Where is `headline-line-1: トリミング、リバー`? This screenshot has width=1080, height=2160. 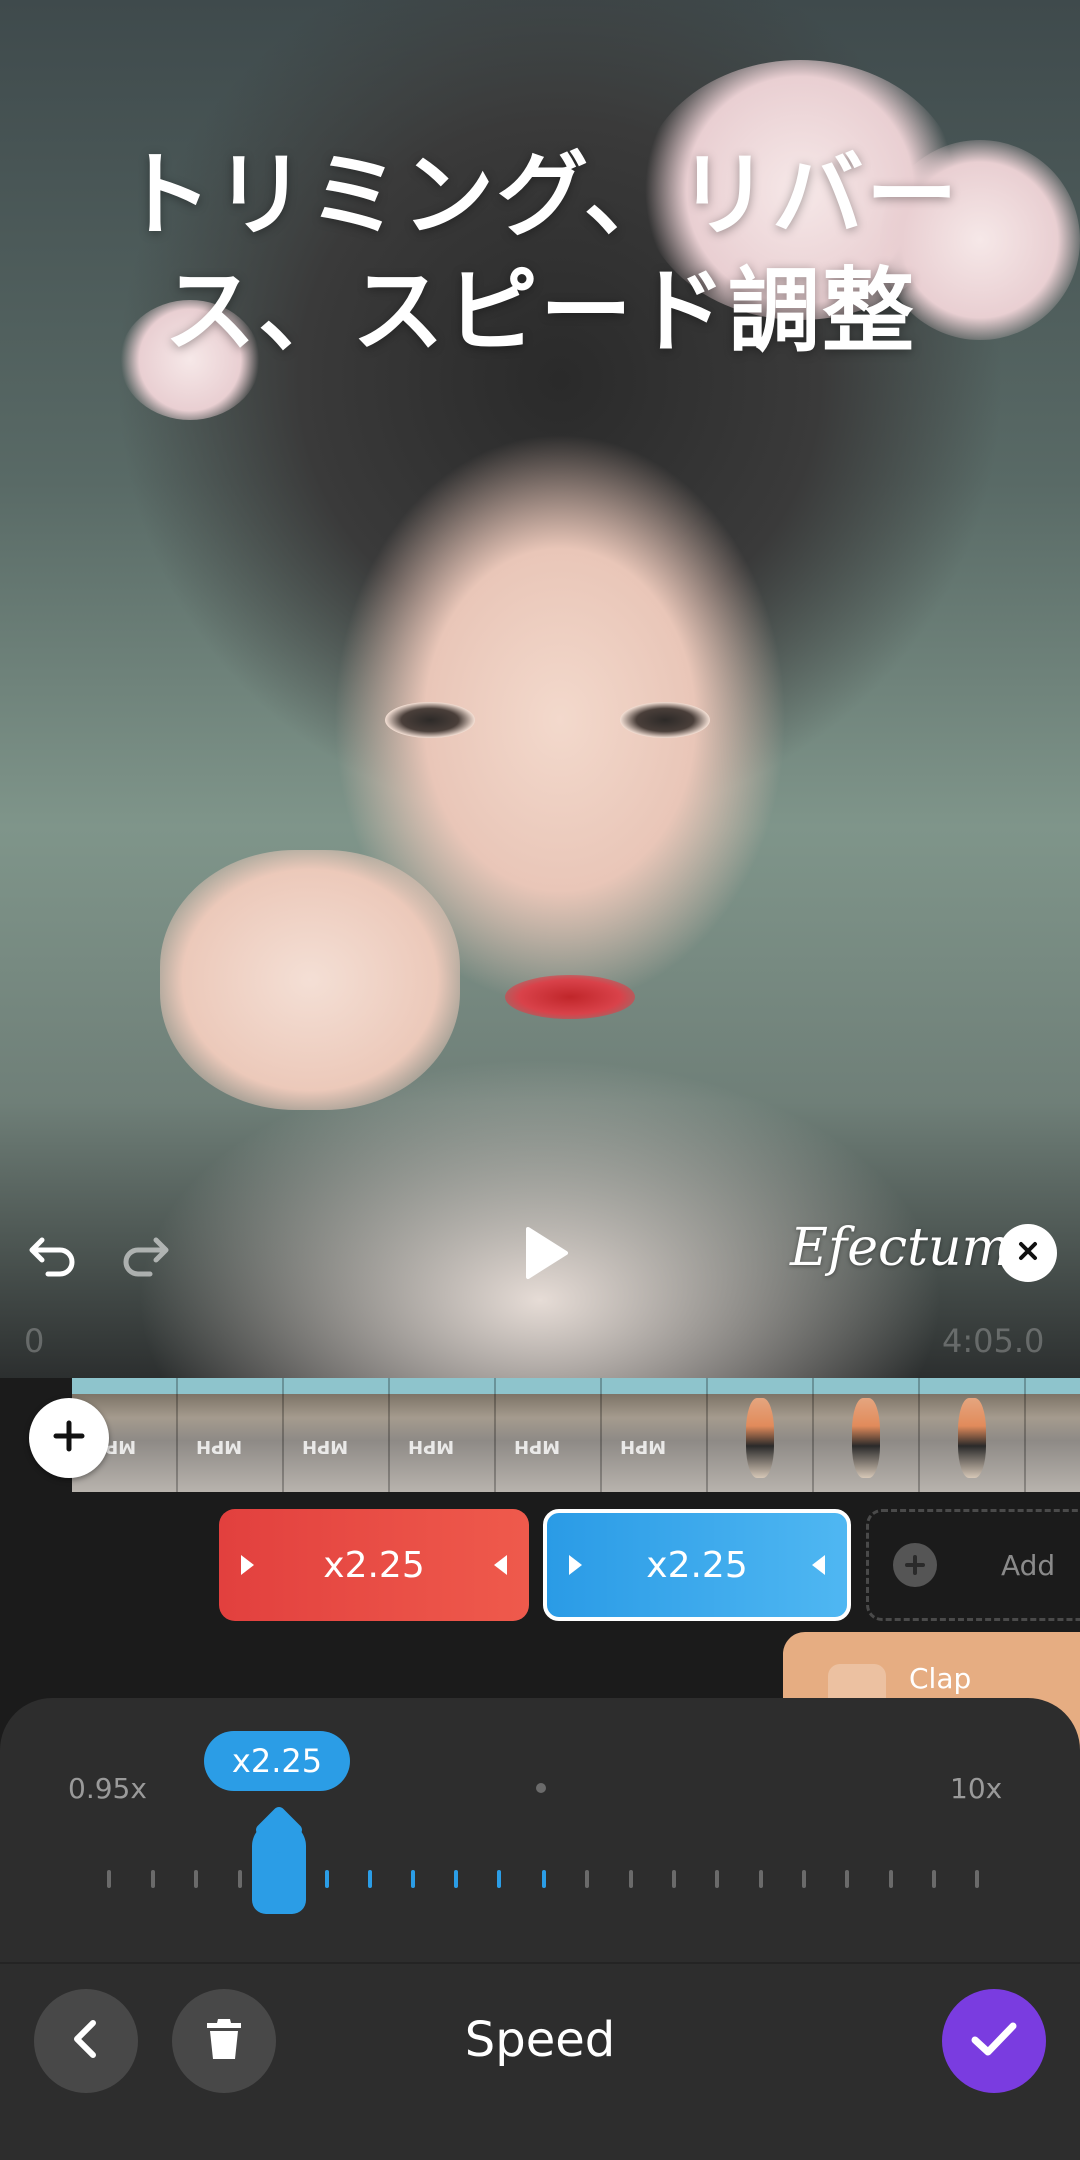
headline-line-1: トリミング、リバー is located at coordinates (540, 195).